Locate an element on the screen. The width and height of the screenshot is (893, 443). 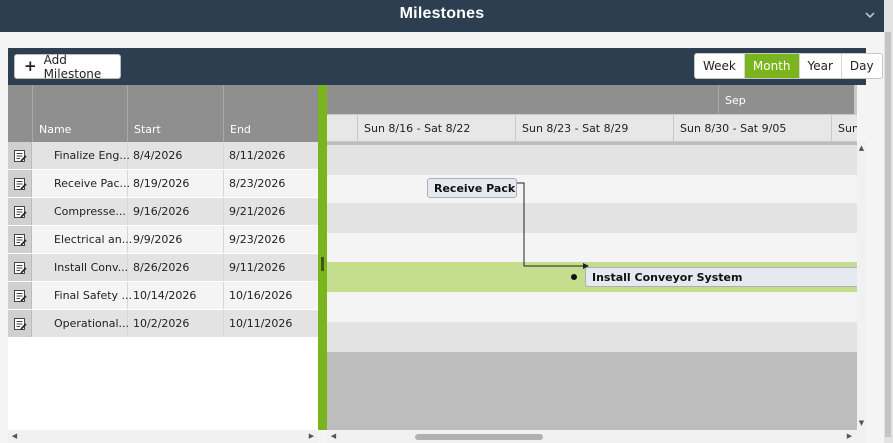
table-row: Finalize Eng... 8/4/2026 8/11/2026 is located at coordinates (163, 155).